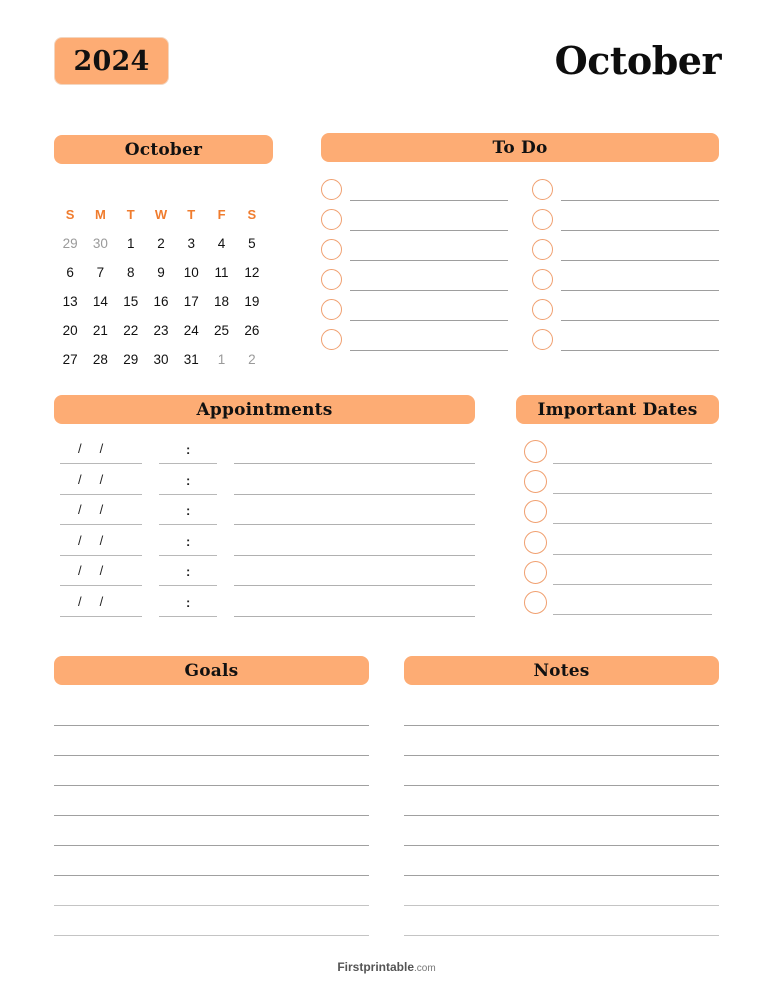  What do you see at coordinates (161, 272) in the screenshot?
I see `calendar-day: 9` at bounding box center [161, 272].